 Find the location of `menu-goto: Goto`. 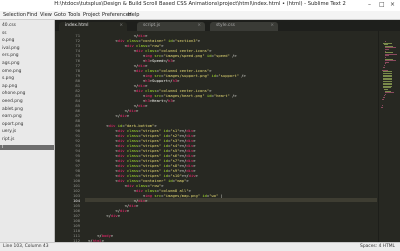

menu-goto: Goto is located at coordinates (60, 15).